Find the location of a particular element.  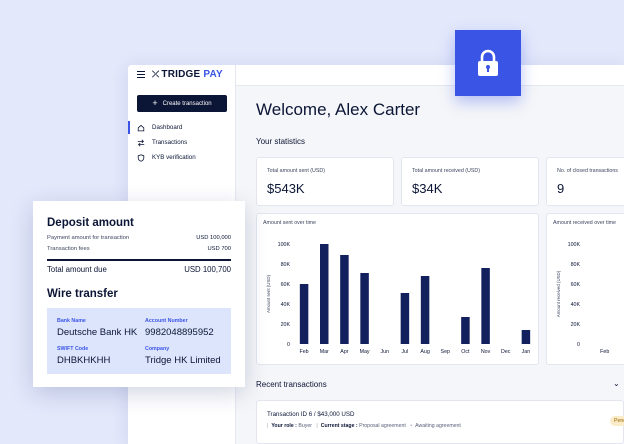

stat-label: Total amount received (USD) is located at coordinates (446, 171).